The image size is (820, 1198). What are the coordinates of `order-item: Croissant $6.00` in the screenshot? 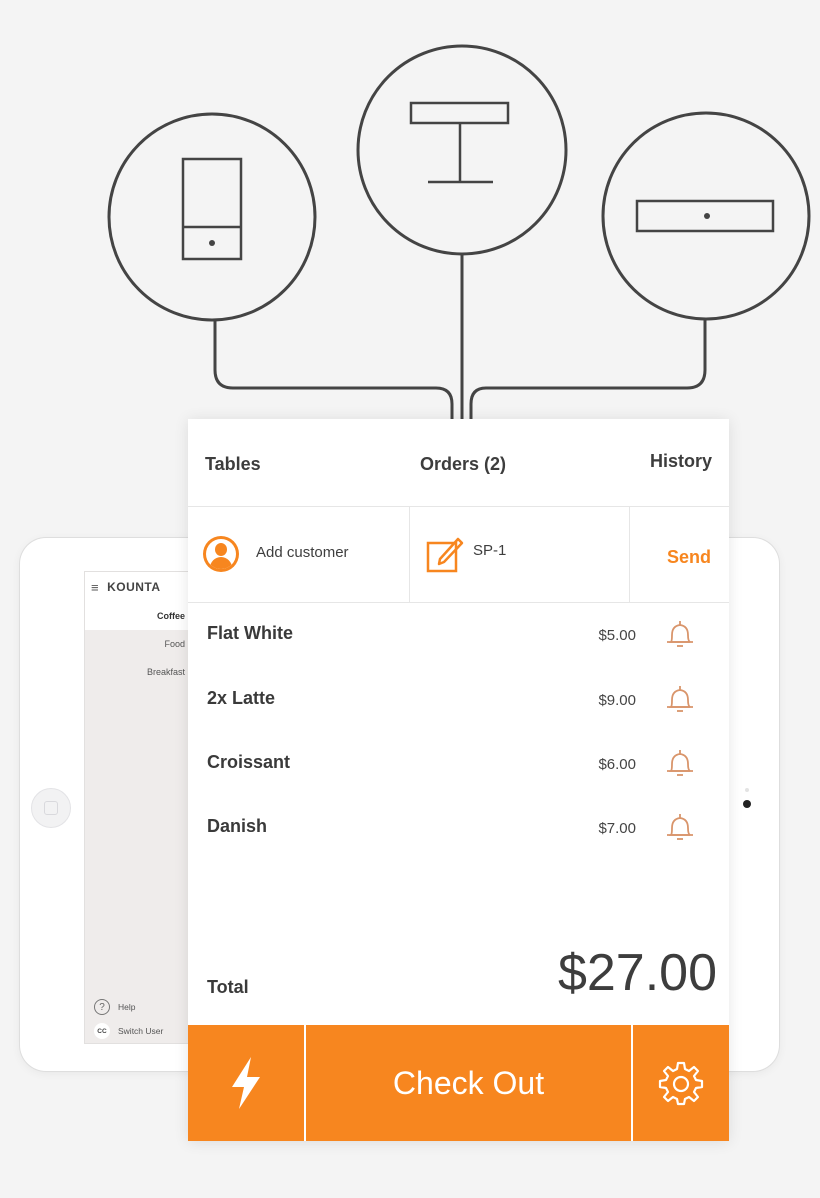 It's located at (458, 771).